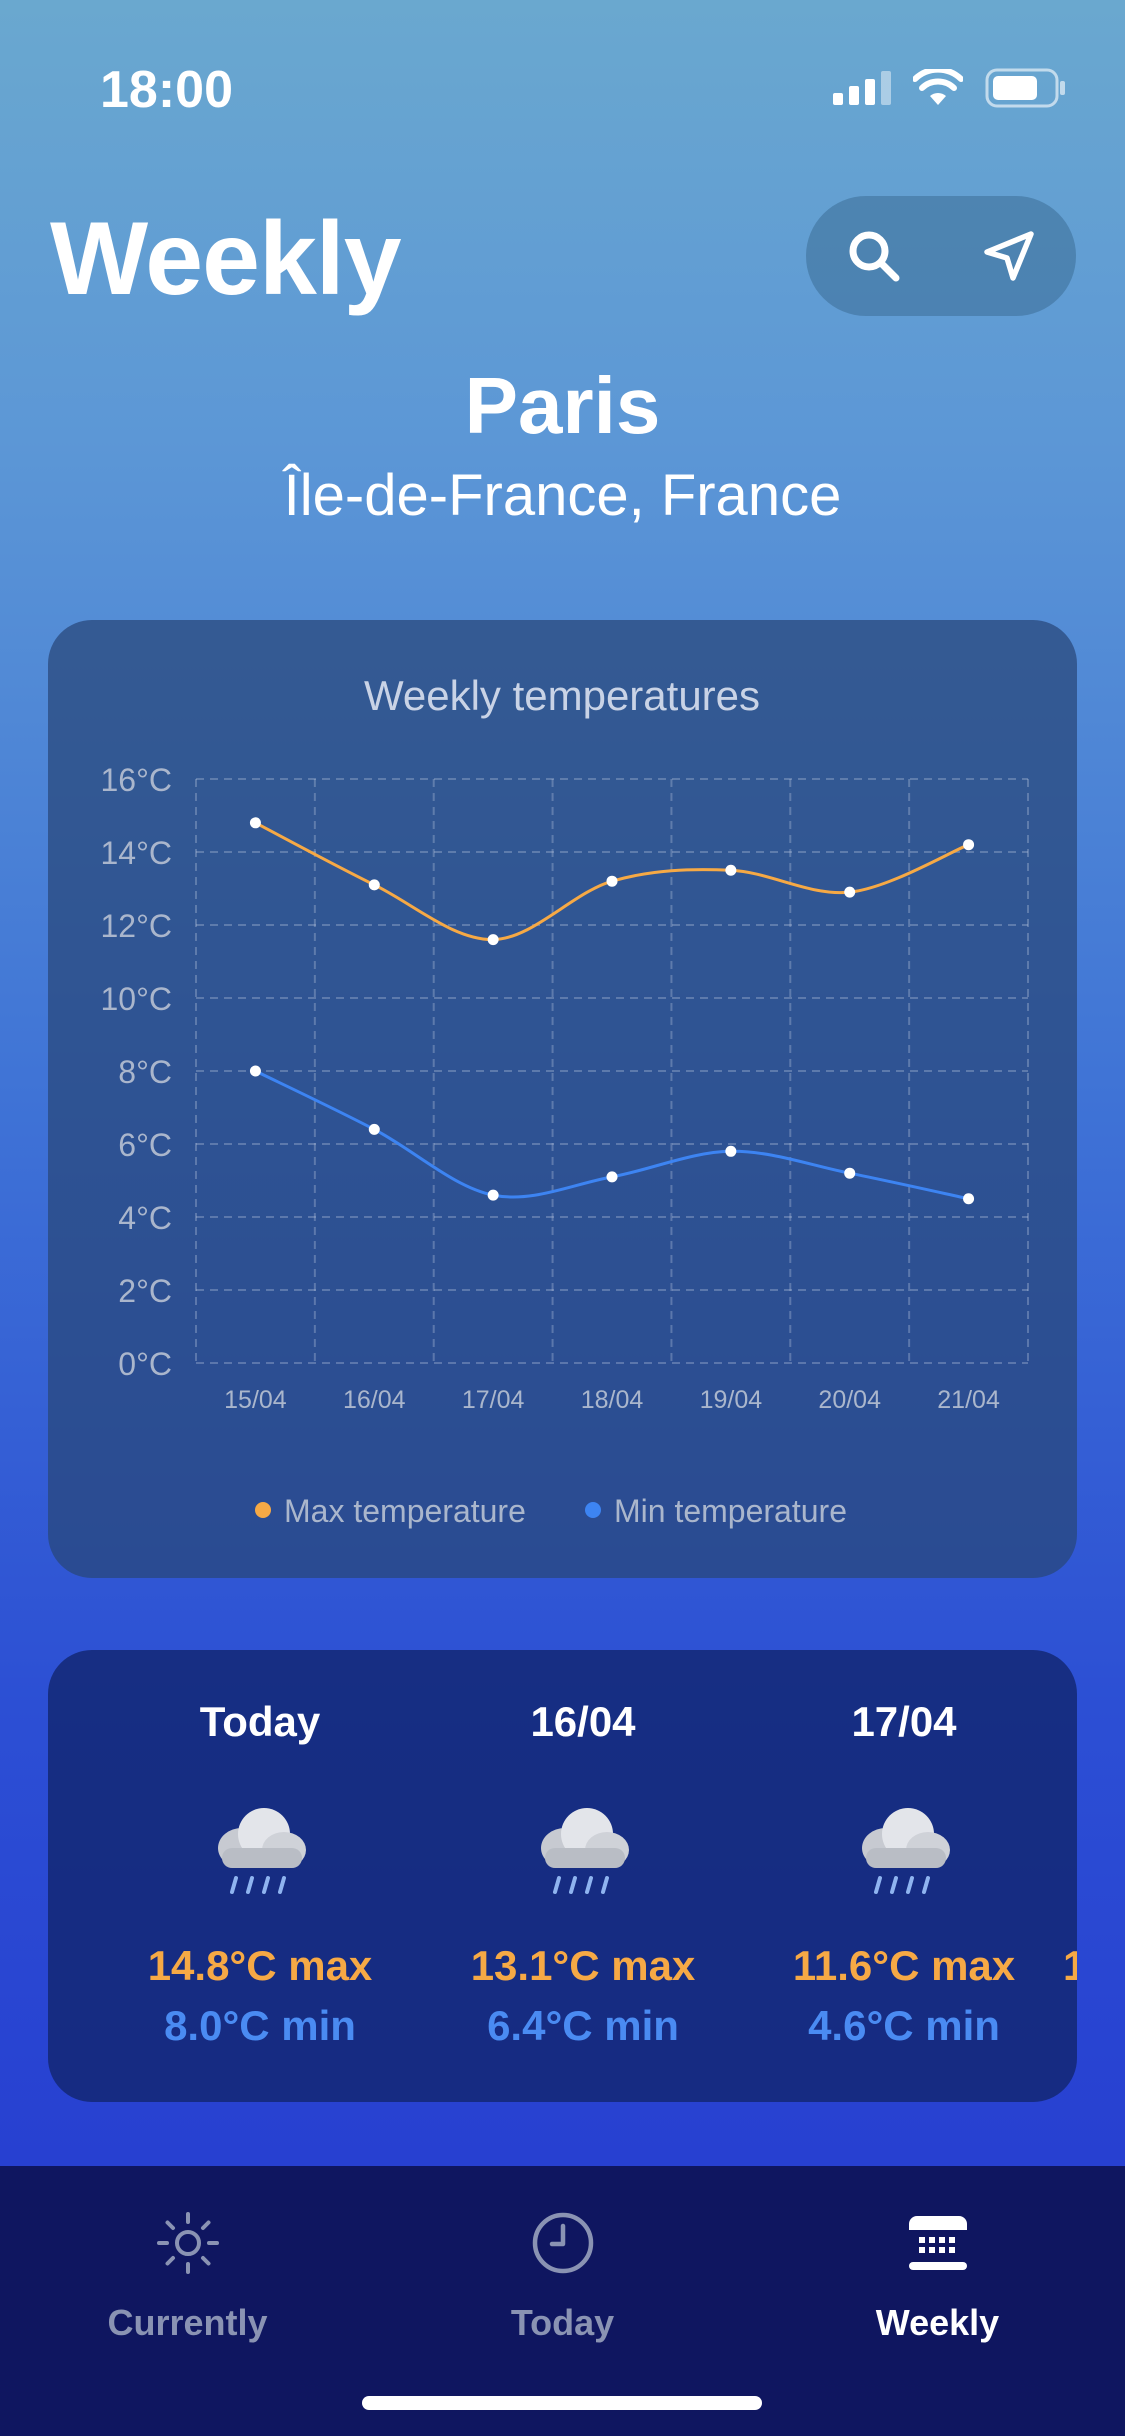  I want to click on legend-label: Min temperature, so click(730, 1511).